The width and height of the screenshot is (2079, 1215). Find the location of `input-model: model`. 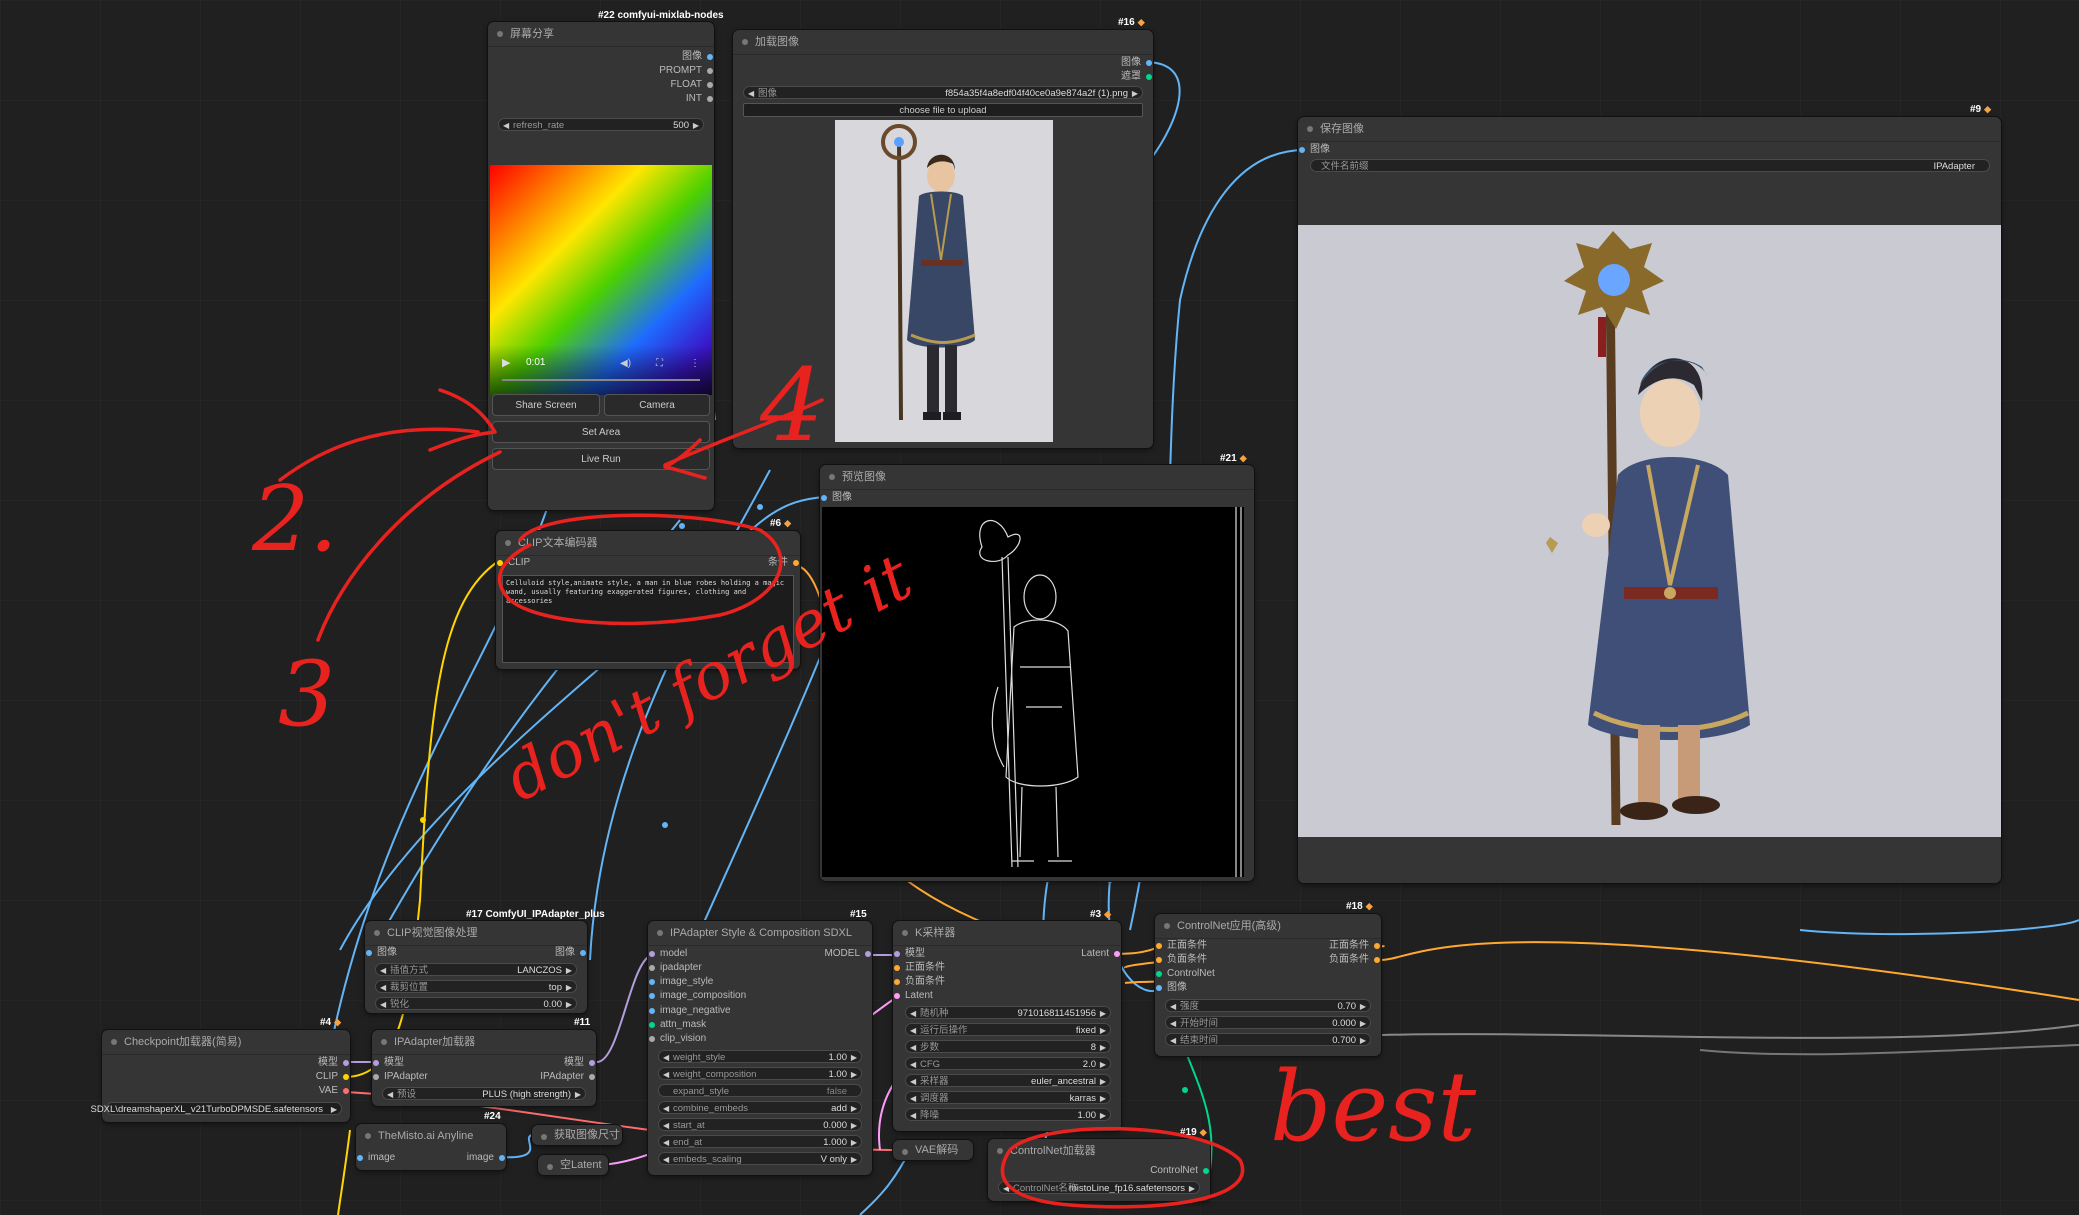

input-model: model is located at coordinates (667, 954).